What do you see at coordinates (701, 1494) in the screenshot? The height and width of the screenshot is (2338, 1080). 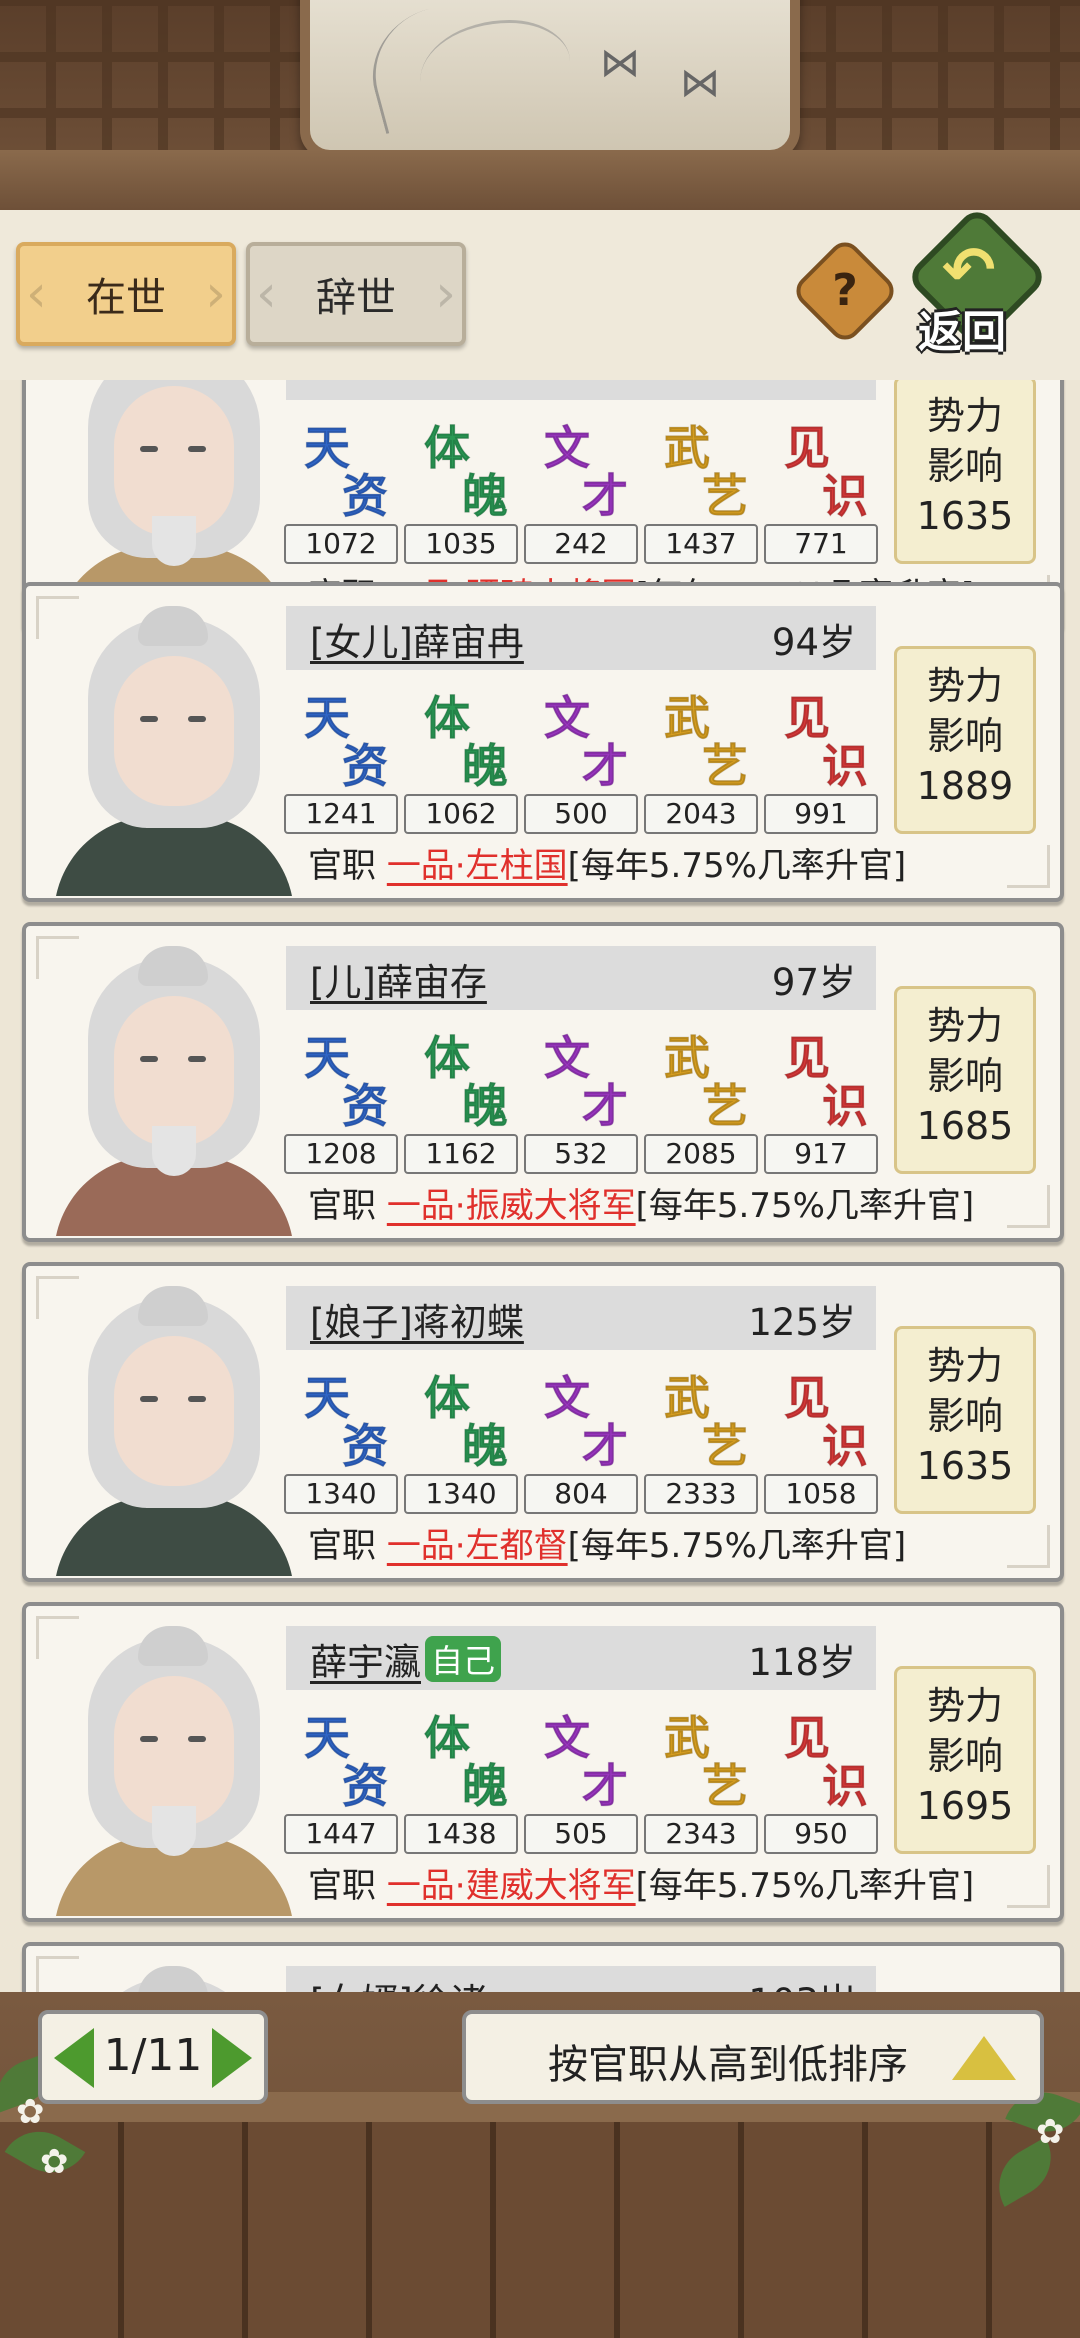 I see `stat-value: 2333` at bounding box center [701, 1494].